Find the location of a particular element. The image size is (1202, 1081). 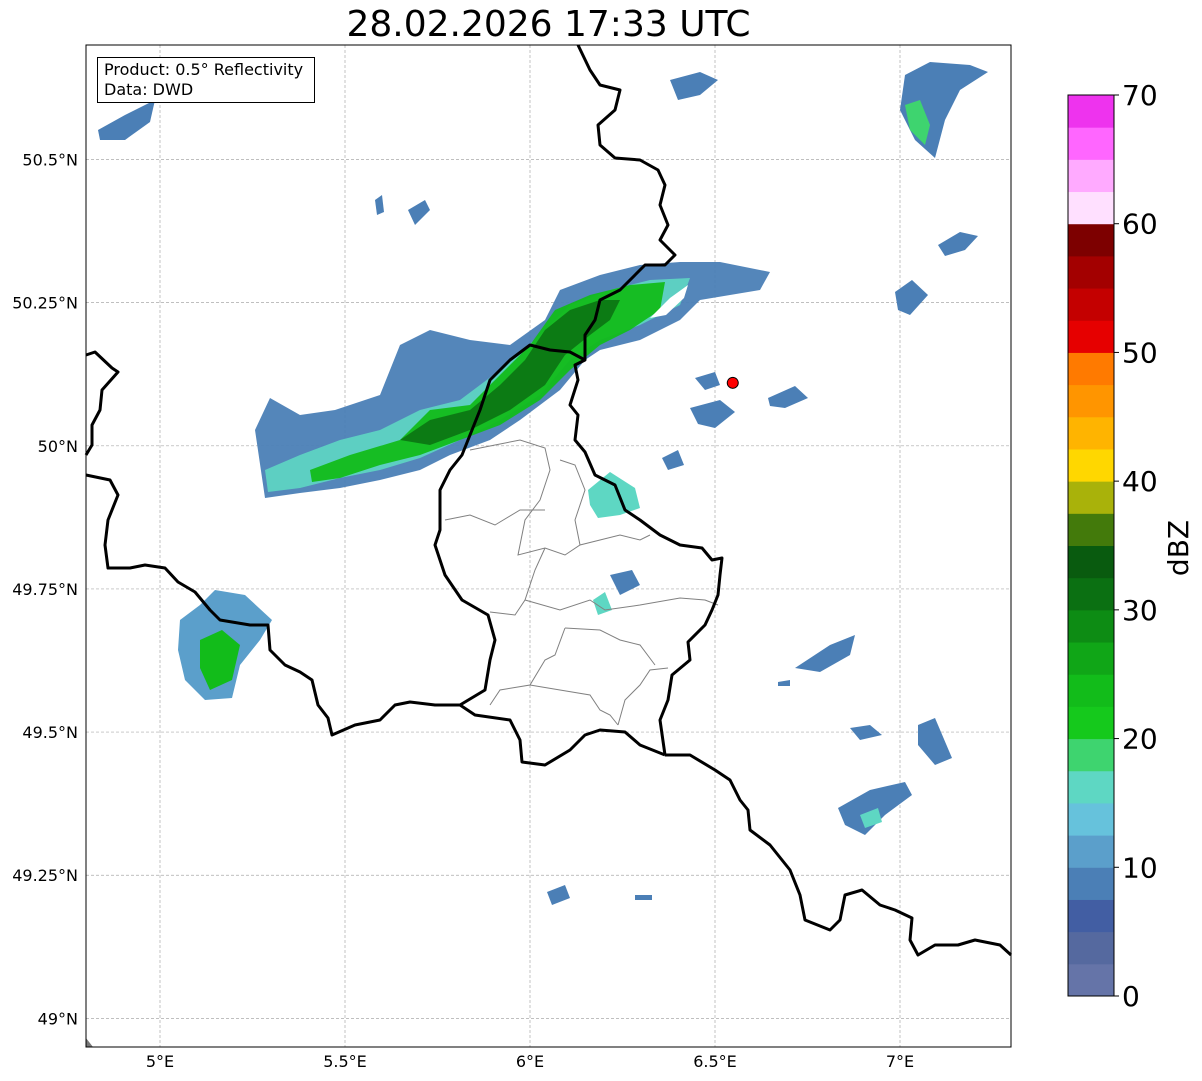

lon-tick-label: 6.5°E is located at coordinates (715, 1061).